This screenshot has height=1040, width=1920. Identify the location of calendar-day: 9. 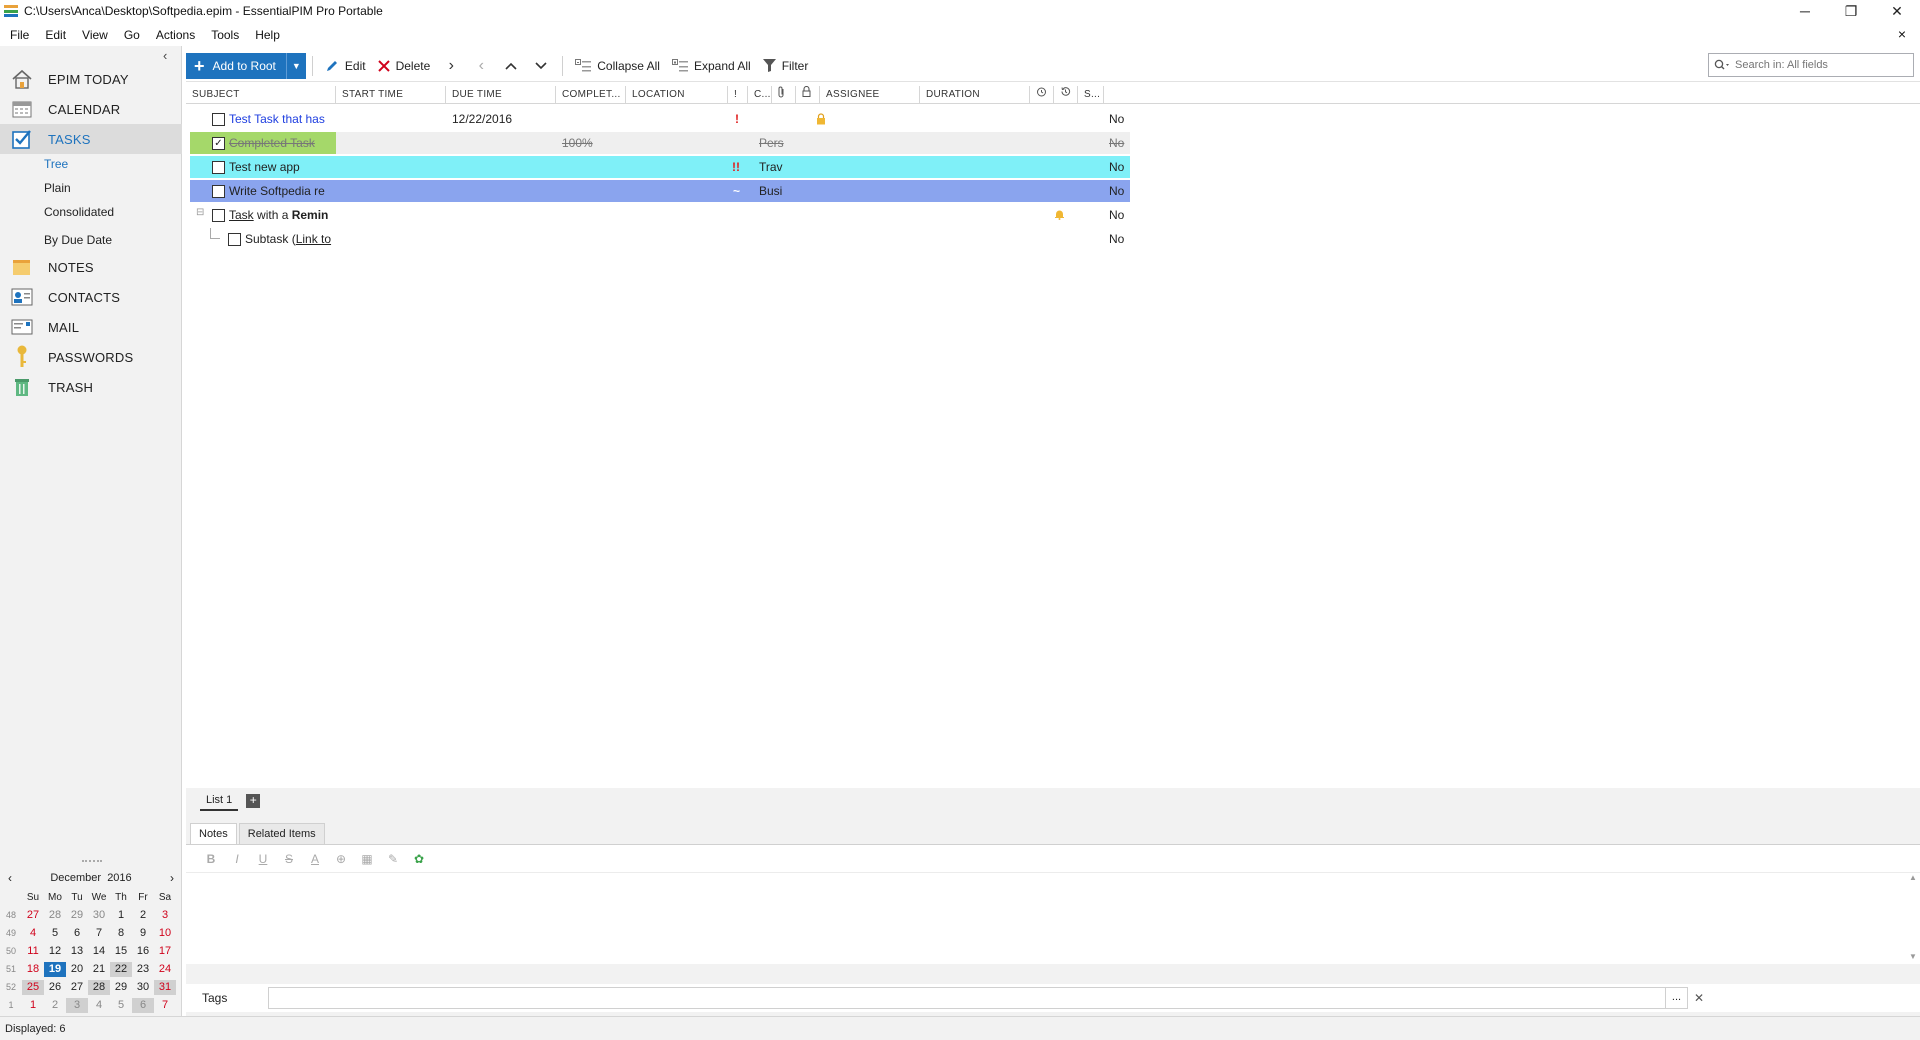
(143, 933).